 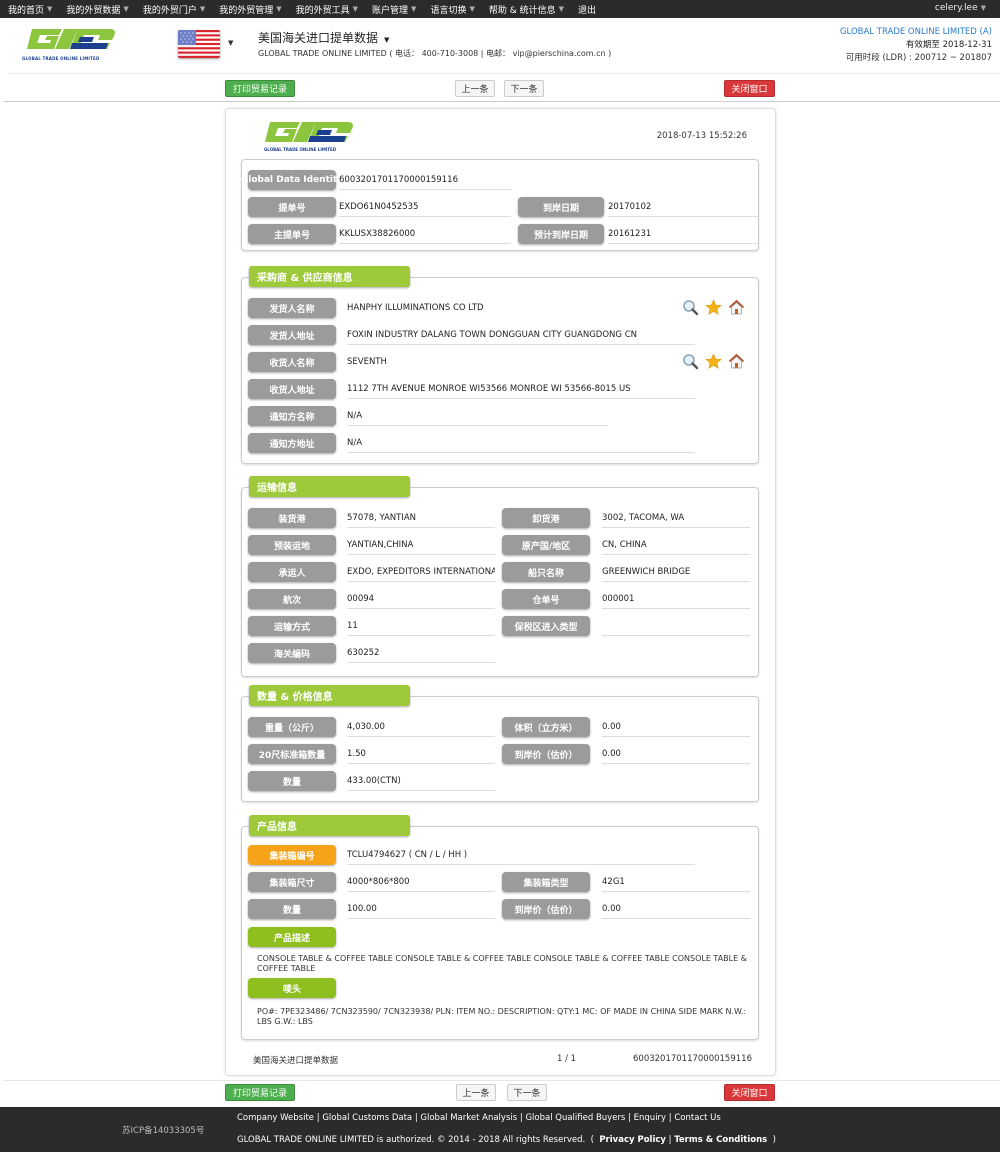 I want to click on page-indicator: 1 / 1, so click(x=567, y=1059).